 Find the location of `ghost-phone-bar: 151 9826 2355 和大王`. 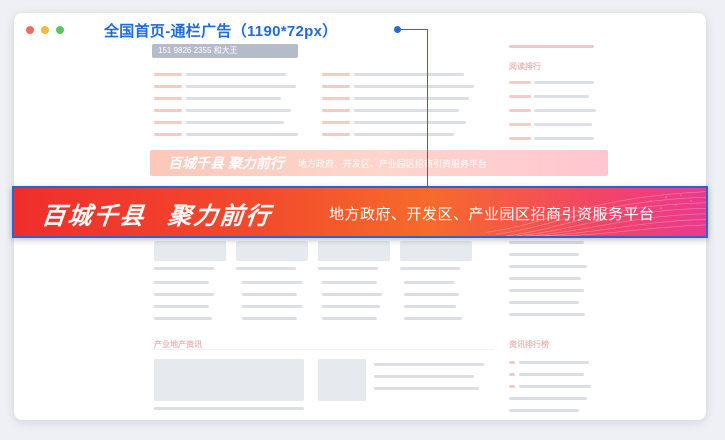

ghost-phone-bar: 151 9826 2355 和大王 is located at coordinates (225, 51).